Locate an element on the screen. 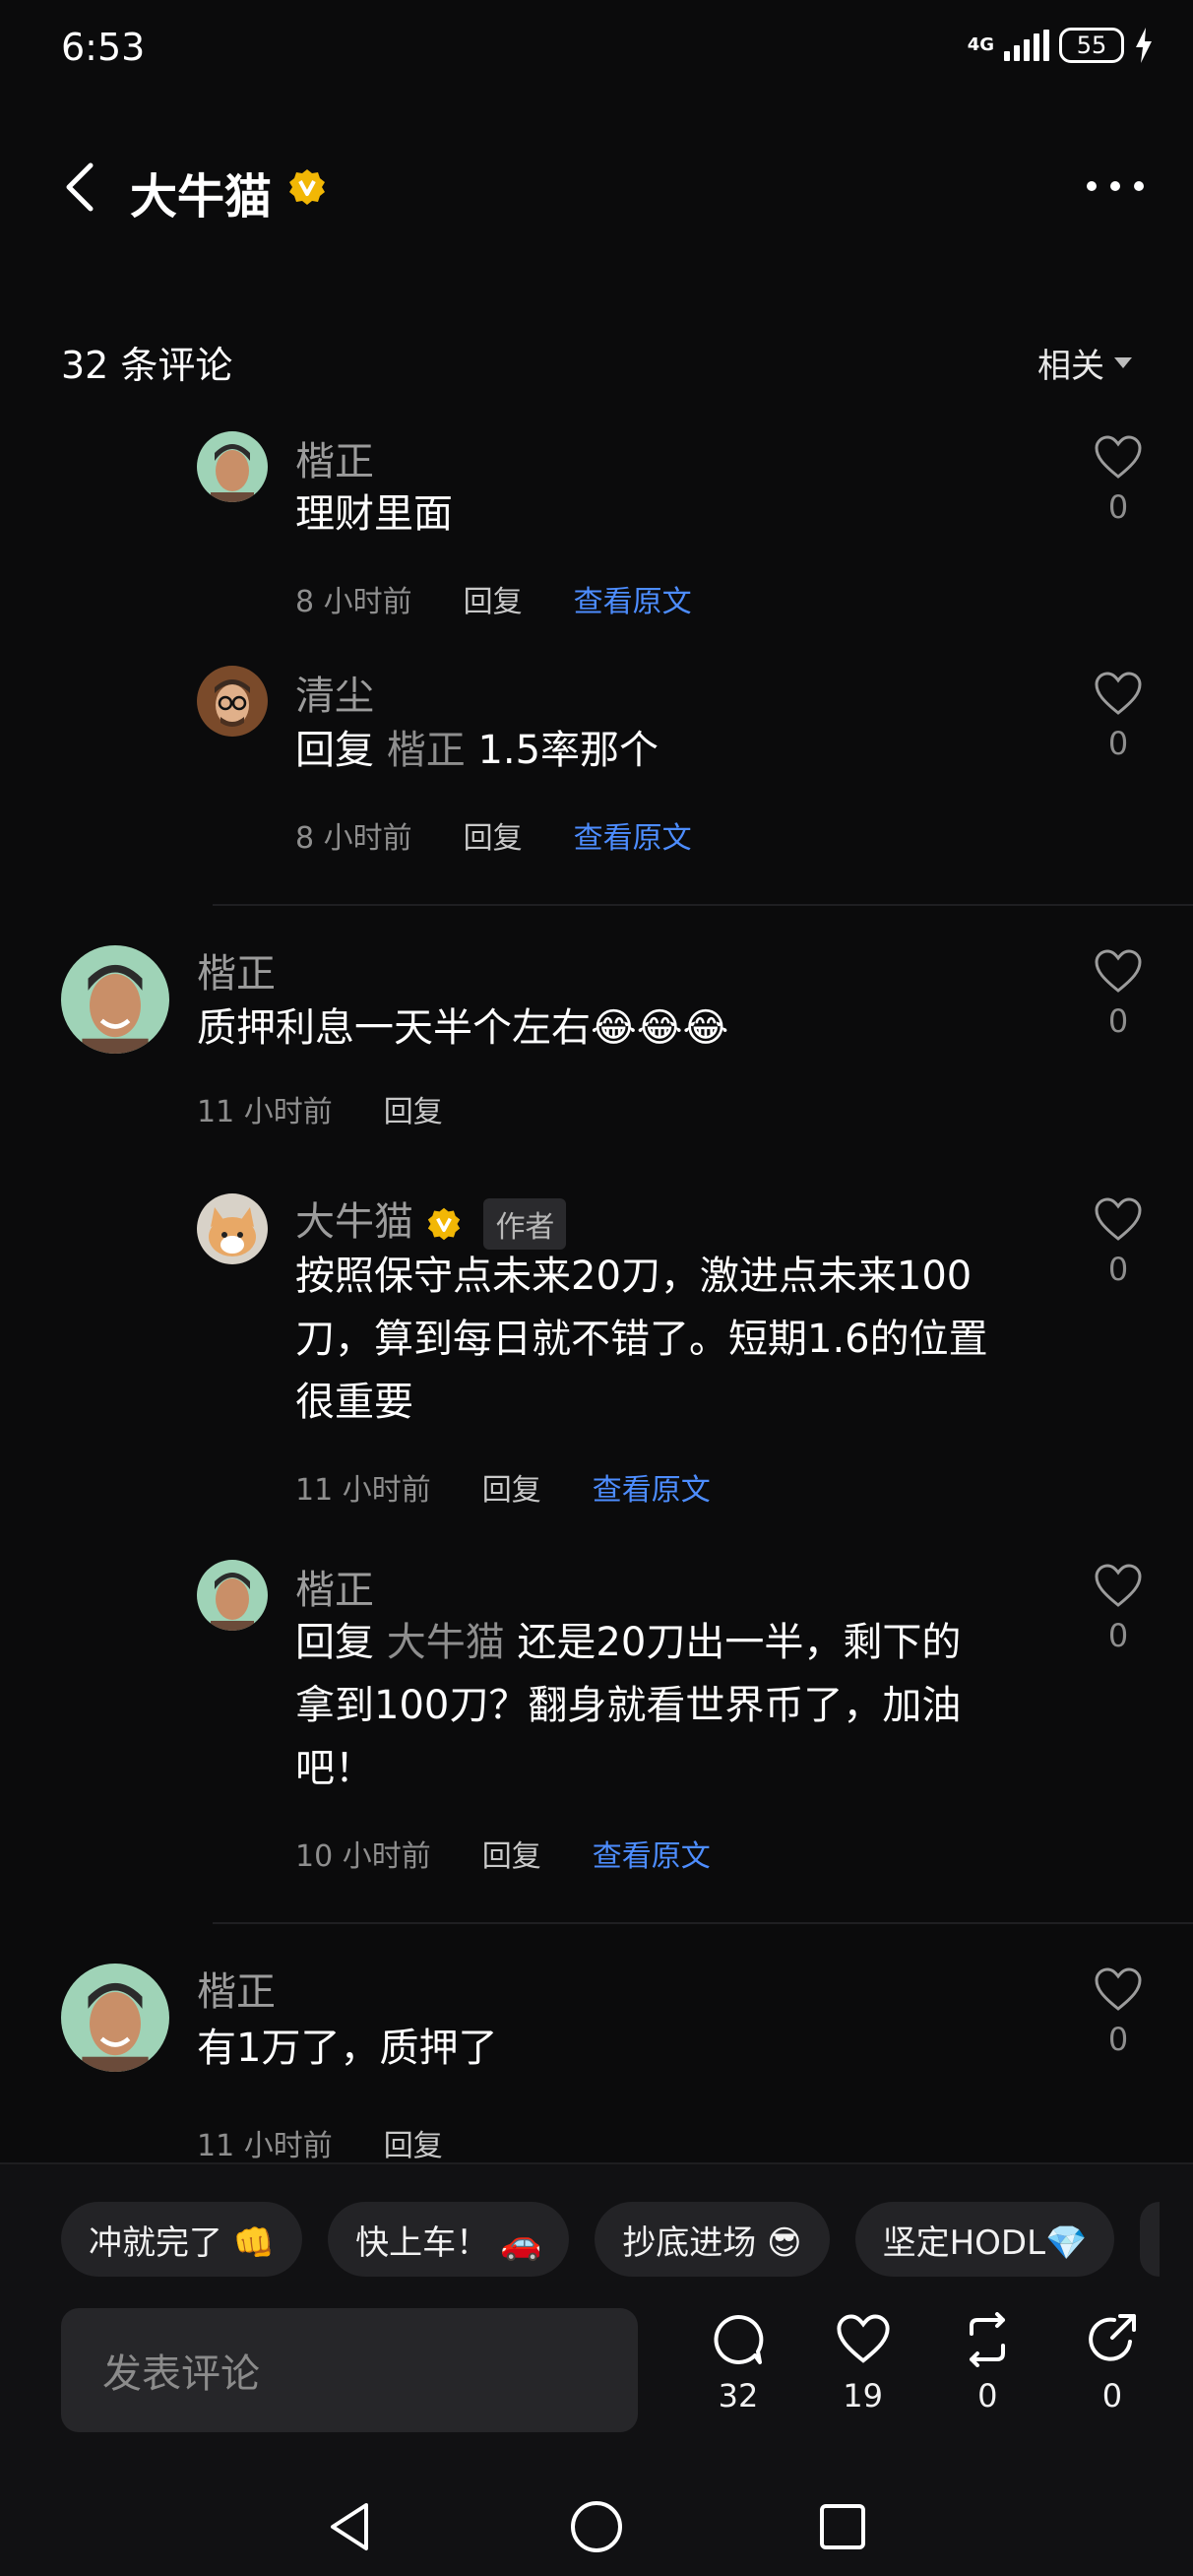 The width and height of the screenshot is (1193, 2576). repost-action: 0 is located at coordinates (987, 2363).